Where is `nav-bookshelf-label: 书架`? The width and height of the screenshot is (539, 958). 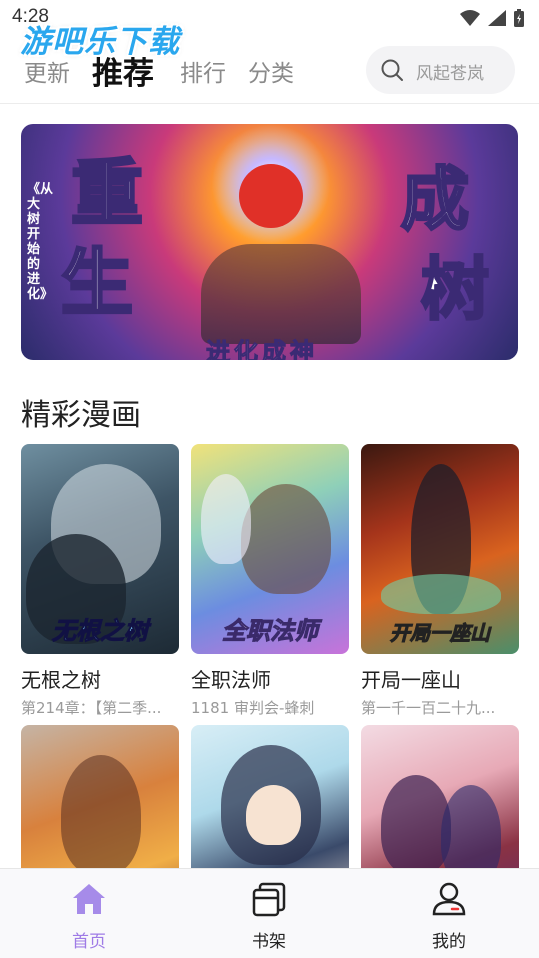
nav-bookshelf-label: 书架 is located at coordinates (269, 942).